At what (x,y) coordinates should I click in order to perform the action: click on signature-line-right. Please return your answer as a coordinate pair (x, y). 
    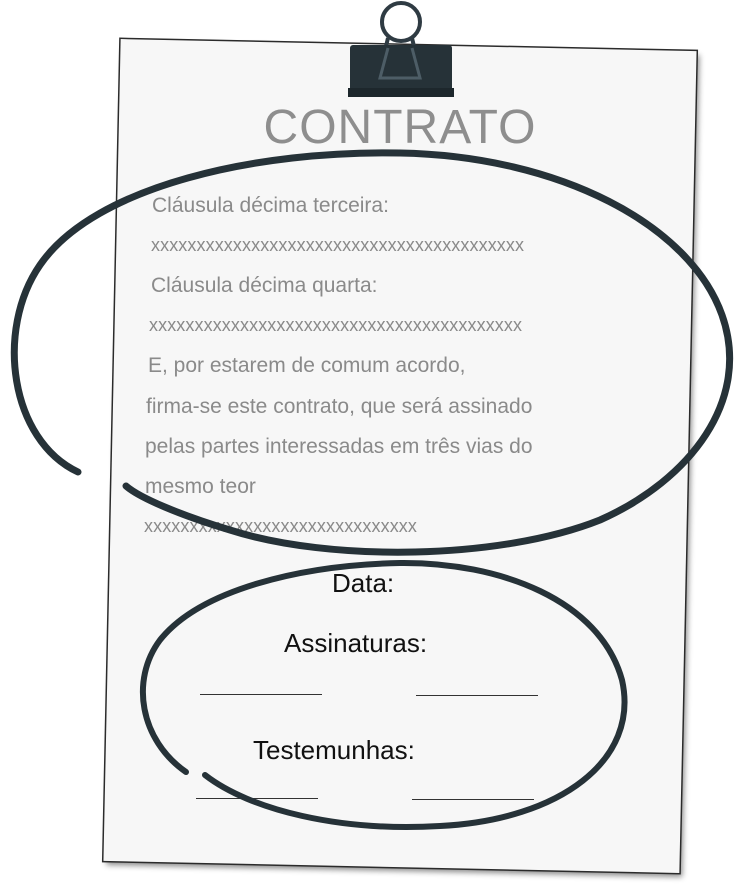
    Looking at the image, I should click on (477, 695).